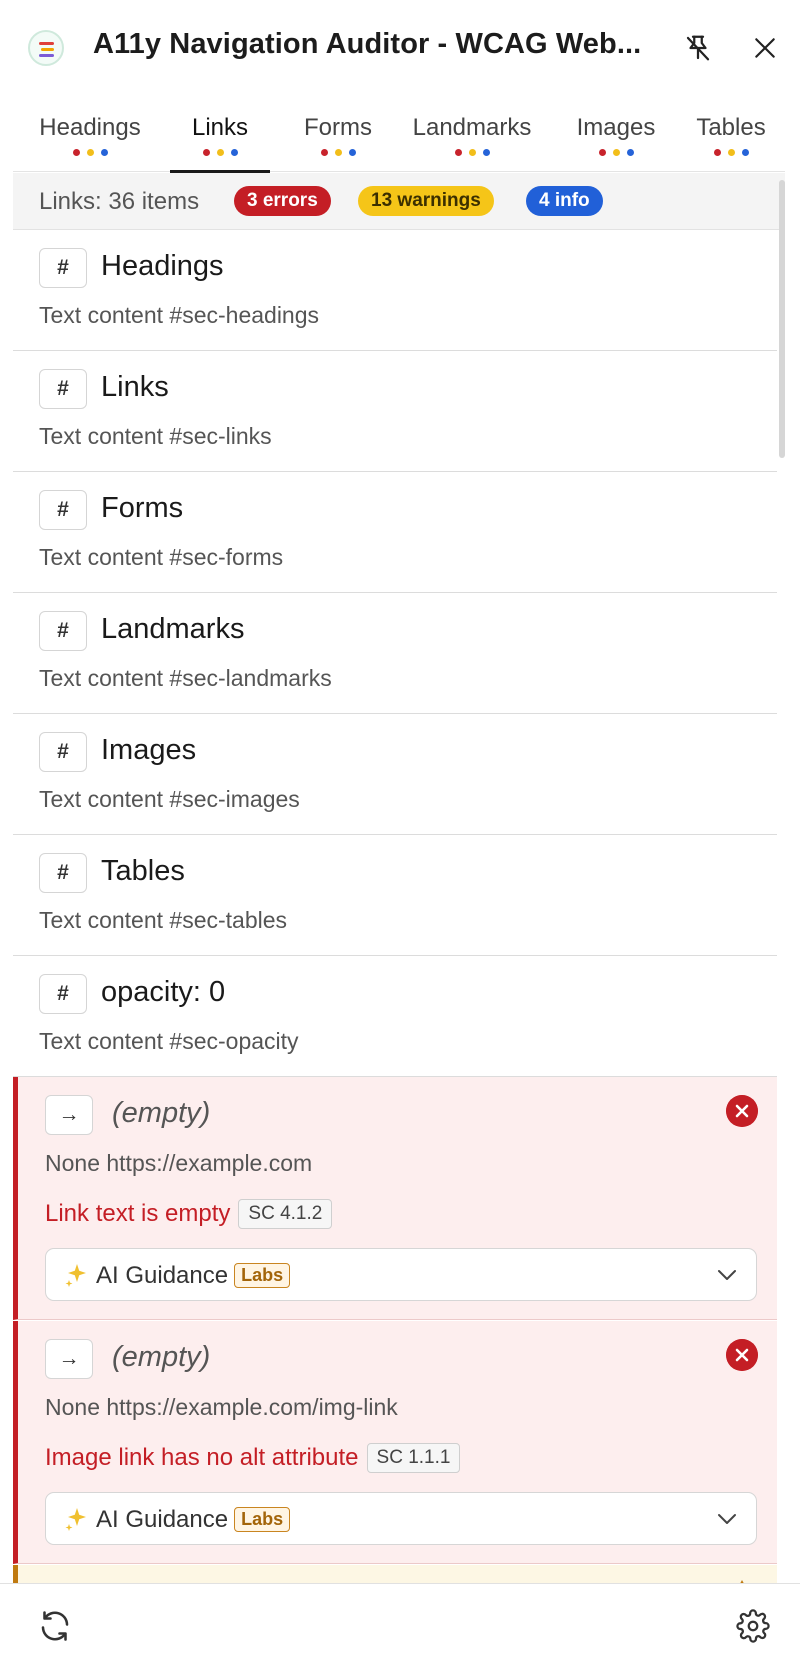 The height and width of the screenshot is (1670, 800). I want to click on tab-landmarks: Landmarks, so click(472, 136).